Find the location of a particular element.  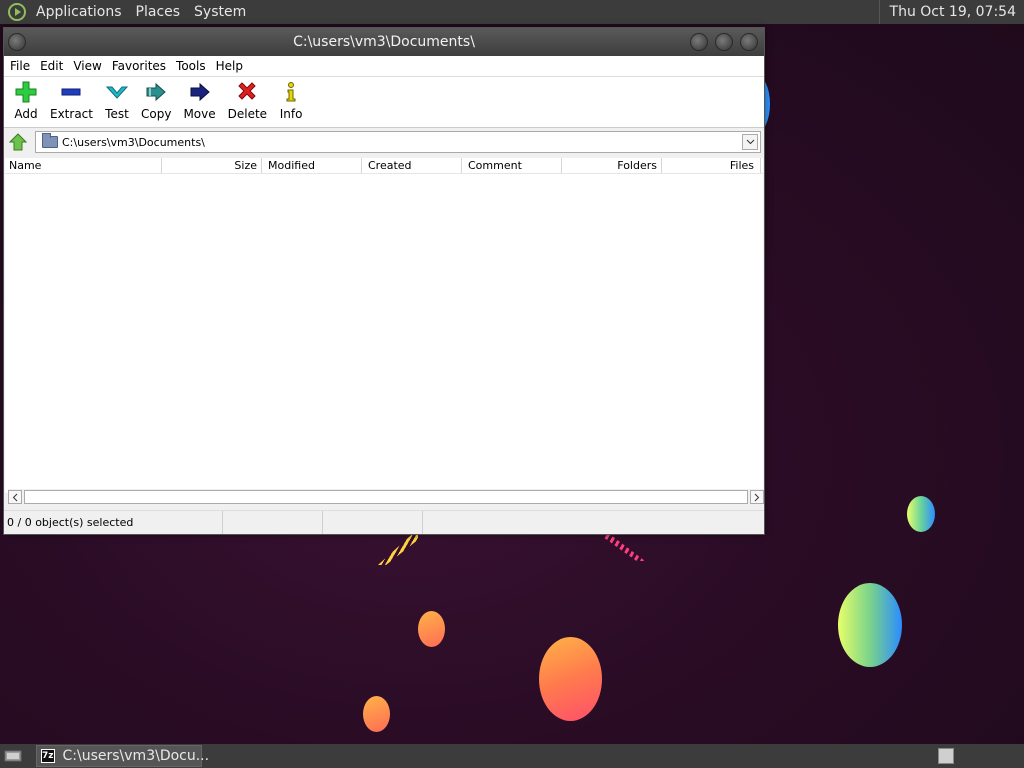

chevron-left-icon is located at coordinates (15, 497).